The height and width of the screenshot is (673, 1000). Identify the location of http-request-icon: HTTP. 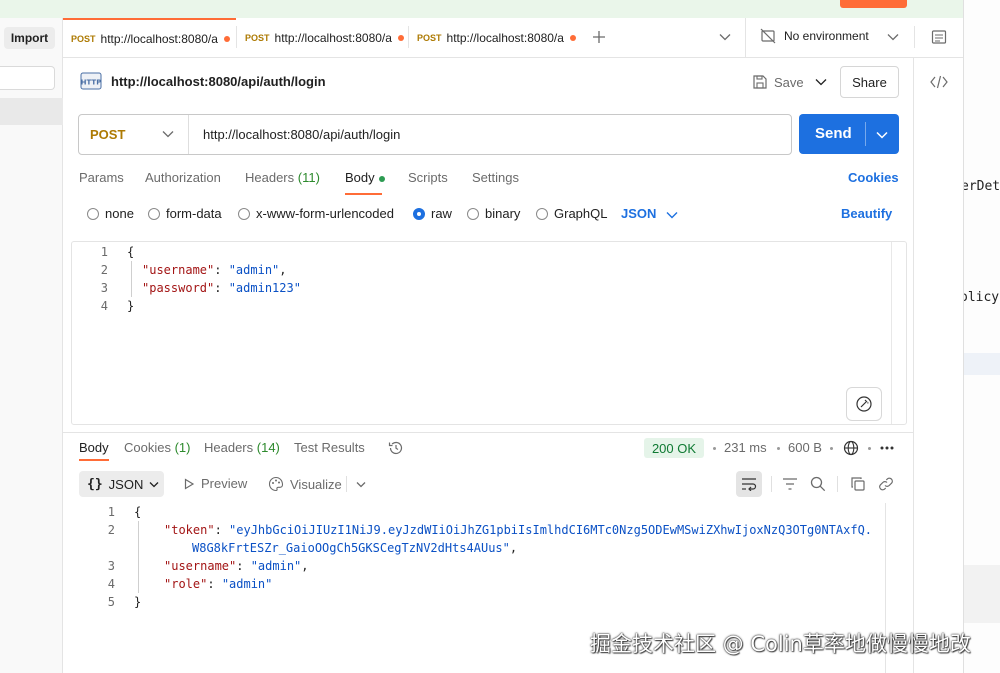
(91, 81).